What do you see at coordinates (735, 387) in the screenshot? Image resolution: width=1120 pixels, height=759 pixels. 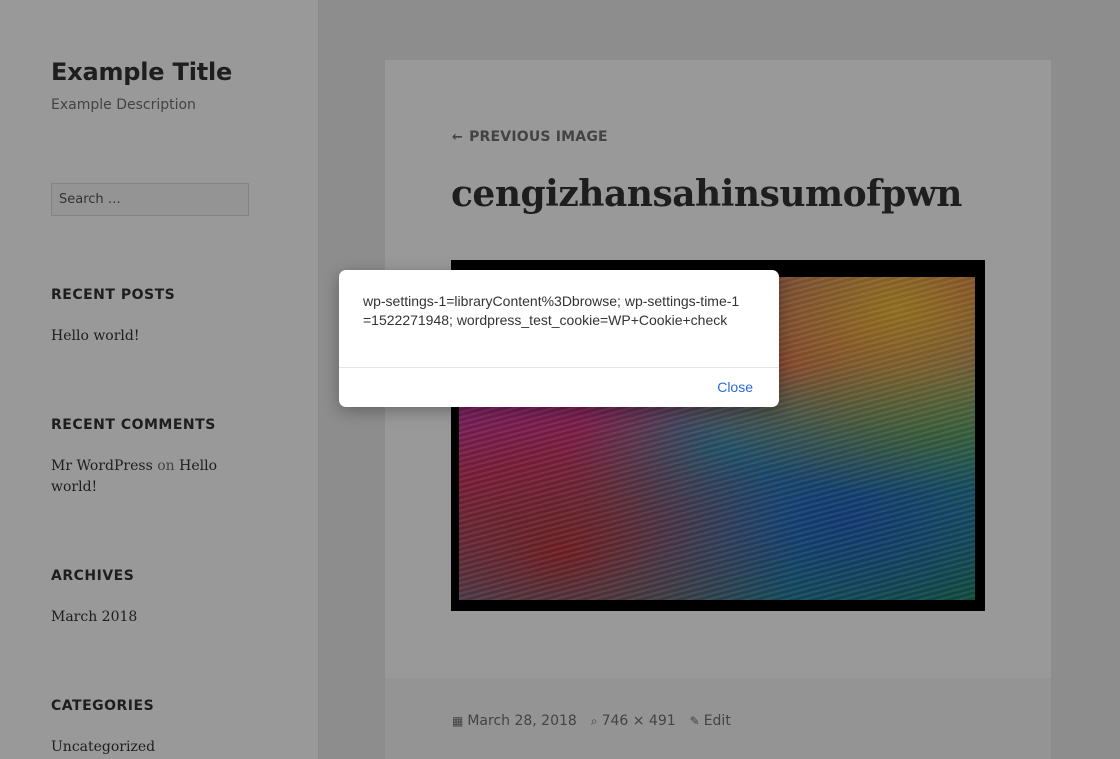 I see `close-button: Close` at bounding box center [735, 387].